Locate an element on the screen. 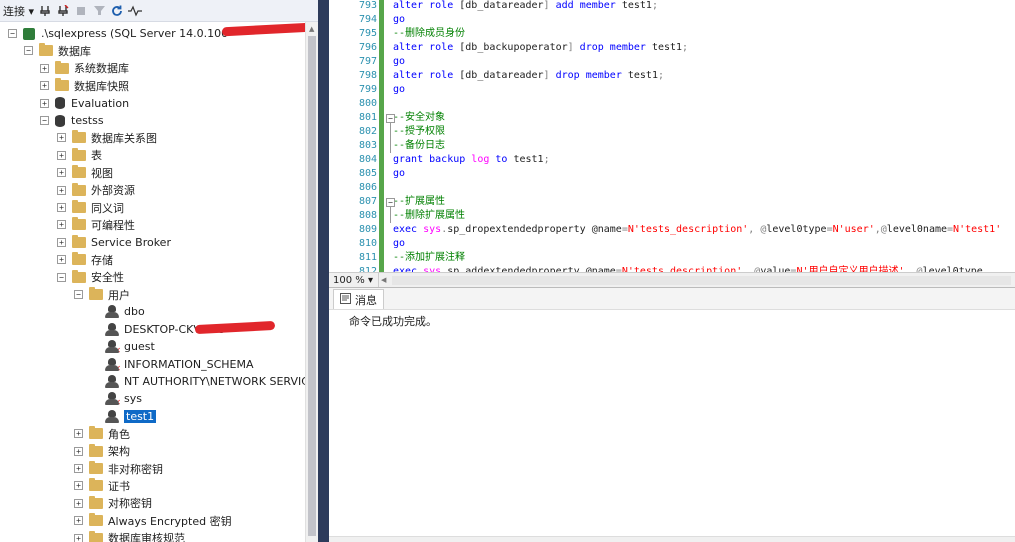 Image resolution: width=1015 pixels, height=542 pixels. editor-horizontal-scrollbar is located at coordinates (701, 280).